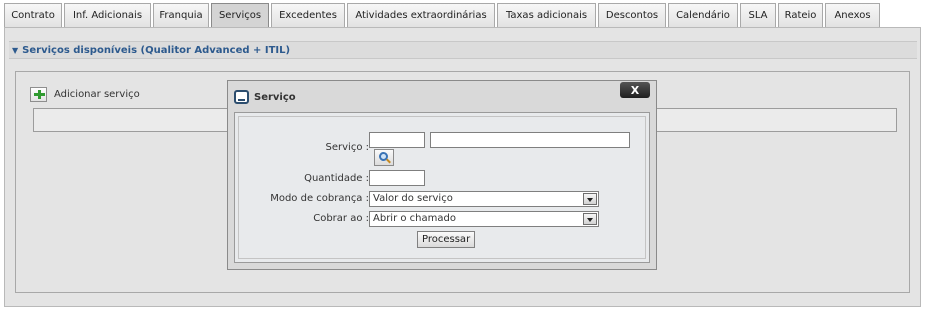 This screenshot has height=310, width=925. What do you see at coordinates (397, 178) in the screenshot?
I see `quantidade-input` at bounding box center [397, 178].